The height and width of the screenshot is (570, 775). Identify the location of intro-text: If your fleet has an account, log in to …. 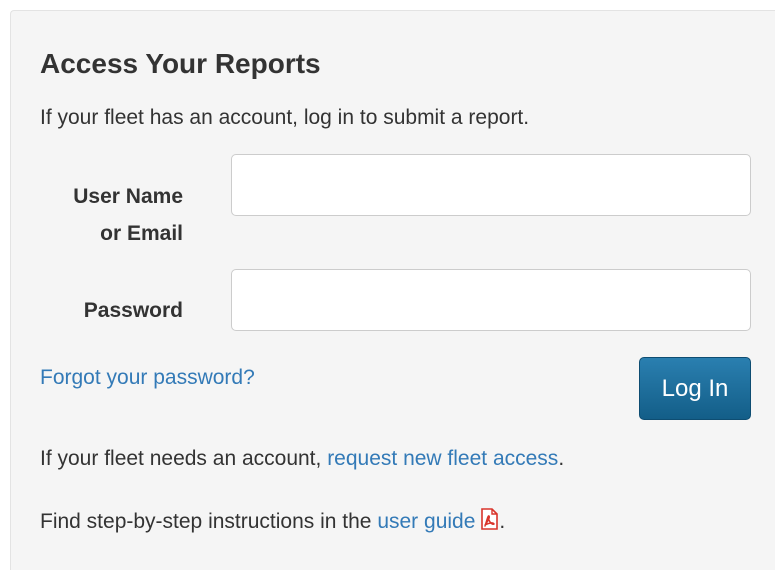
(285, 117).